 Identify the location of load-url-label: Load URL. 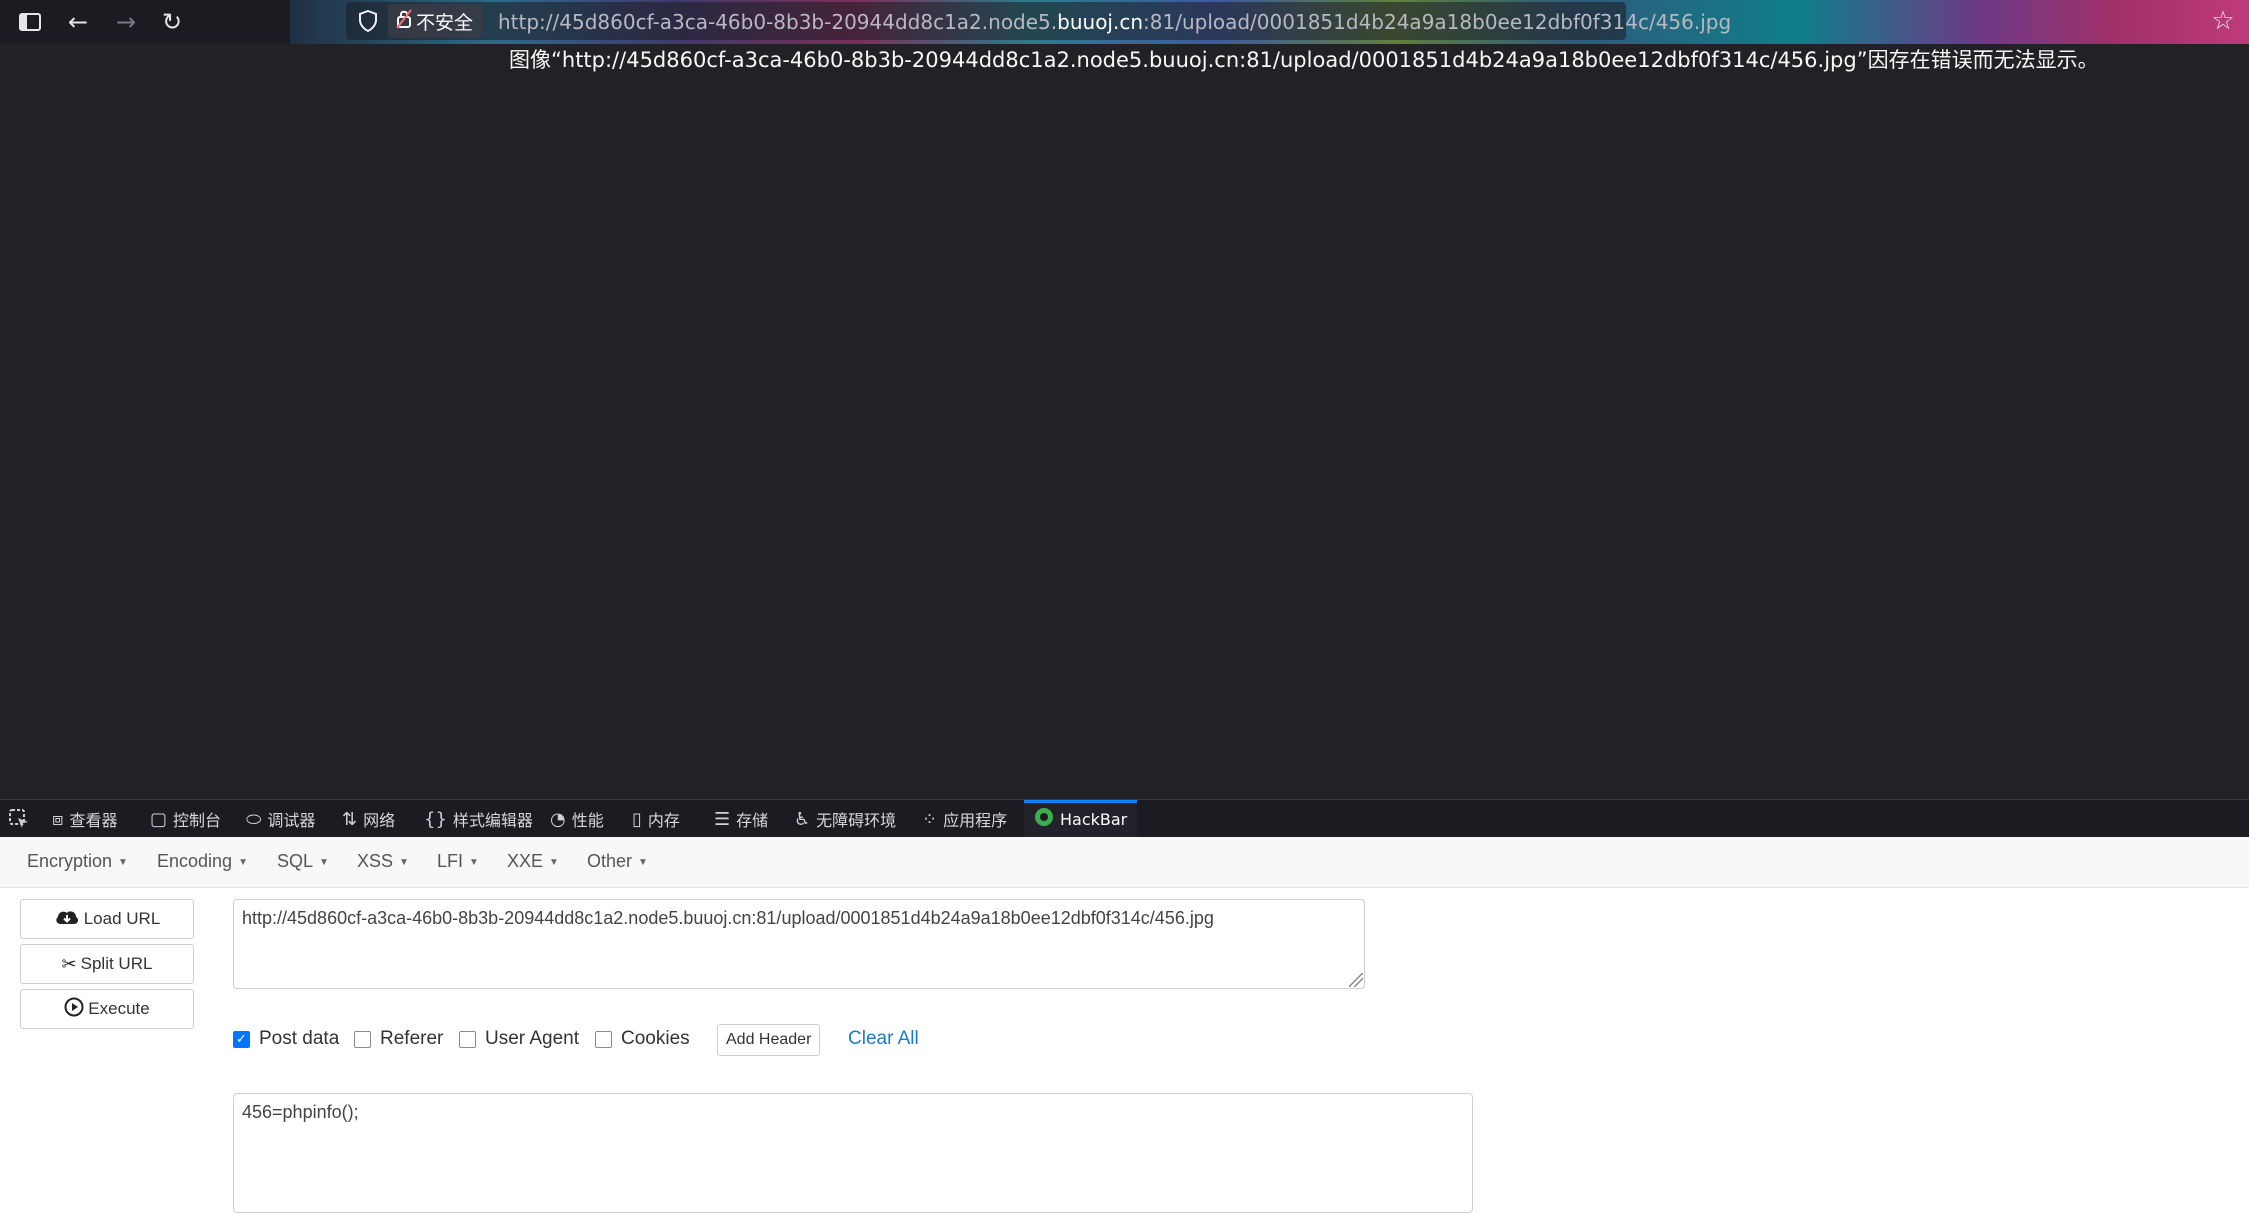
(122, 918).